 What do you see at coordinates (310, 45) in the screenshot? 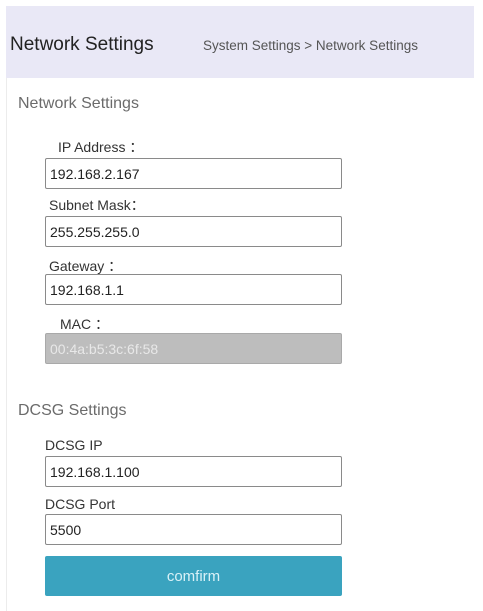
I see `breadcrumb: System Settings > Network Settings` at bounding box center [310, 45].